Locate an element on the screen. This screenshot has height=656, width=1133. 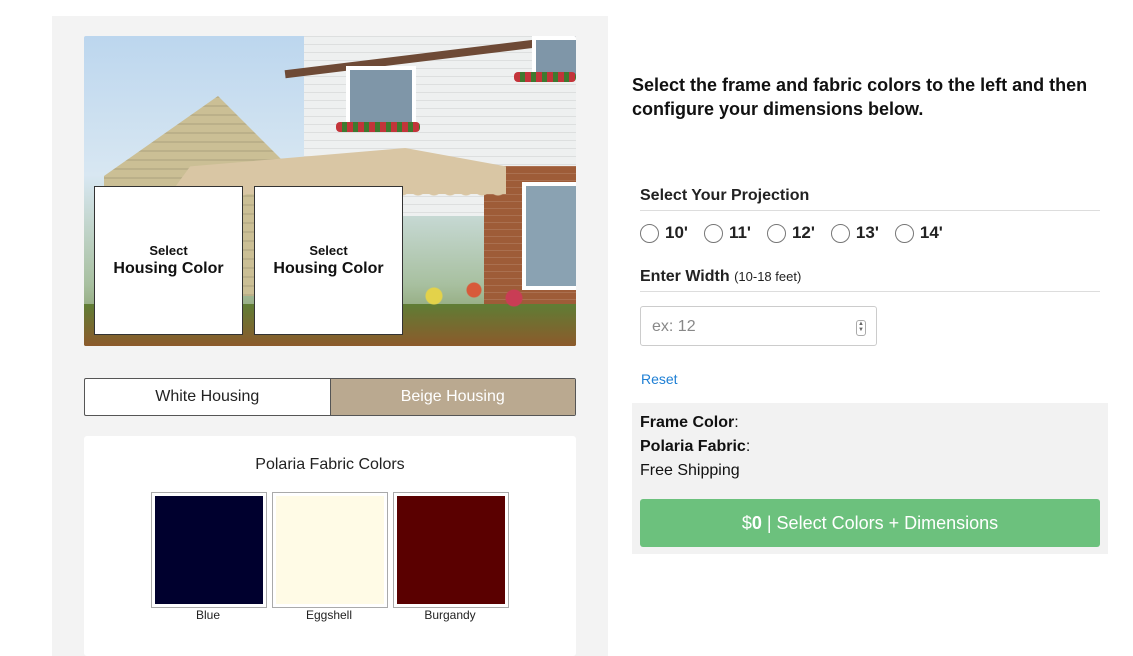
projection-option-14: 14' is located at coordinates (918, 233).